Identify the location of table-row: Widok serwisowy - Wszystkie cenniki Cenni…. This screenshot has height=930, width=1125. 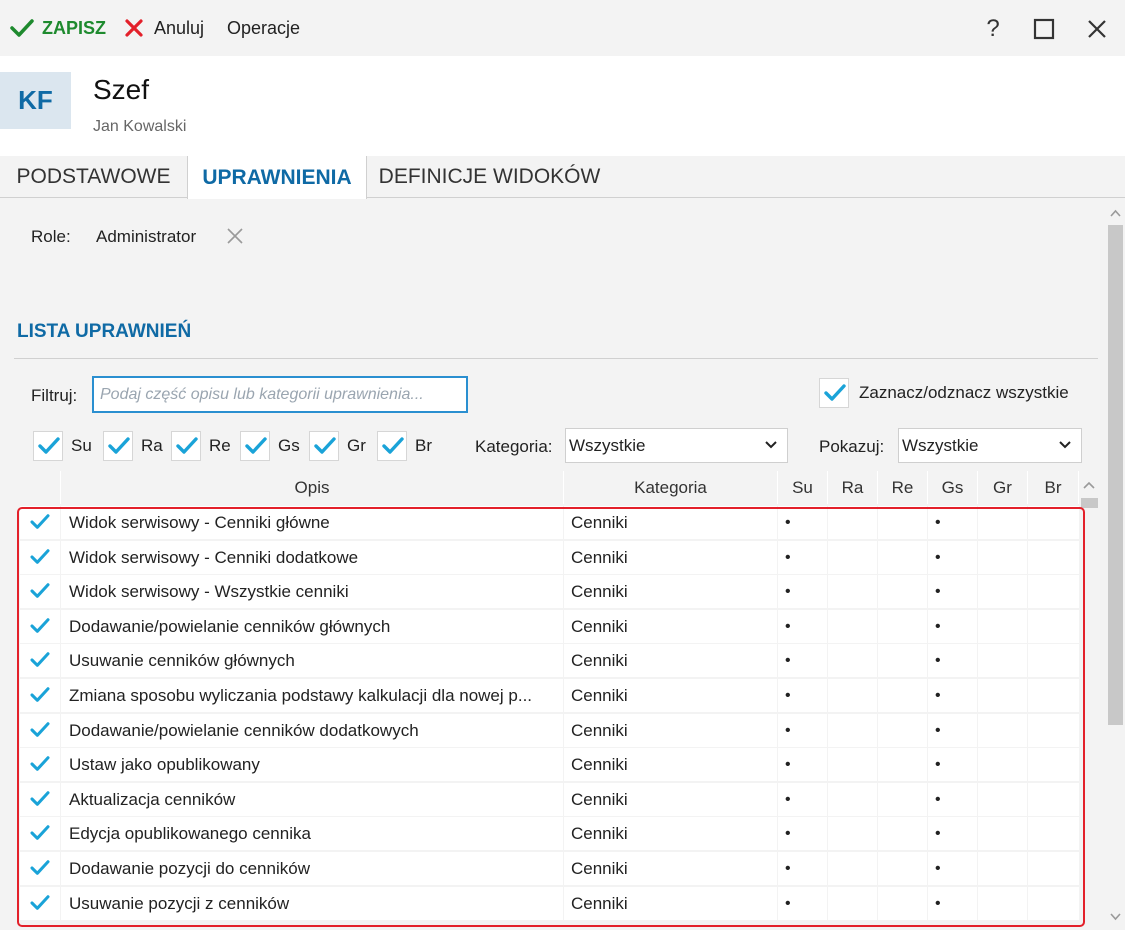
(549, 591).